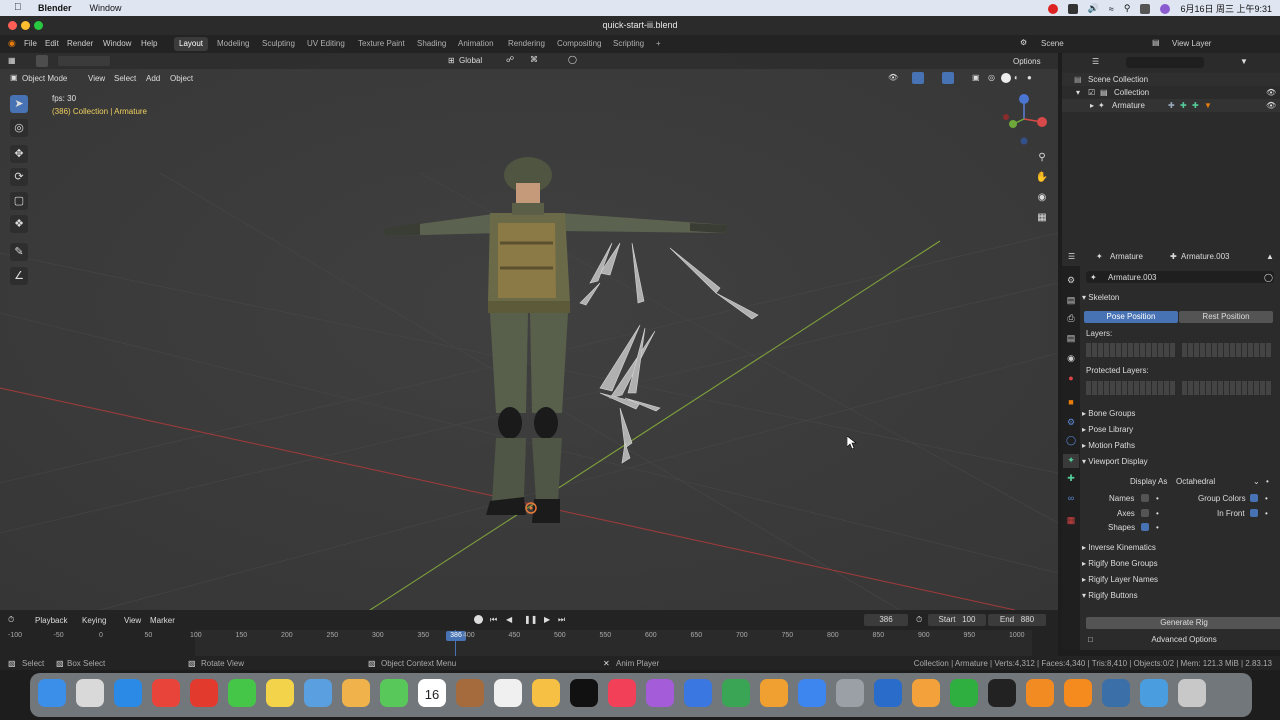 The height and width of the screenshot is (720, 1280). I want to click on output-tab-icon: ⎙, so click(1071, 318).